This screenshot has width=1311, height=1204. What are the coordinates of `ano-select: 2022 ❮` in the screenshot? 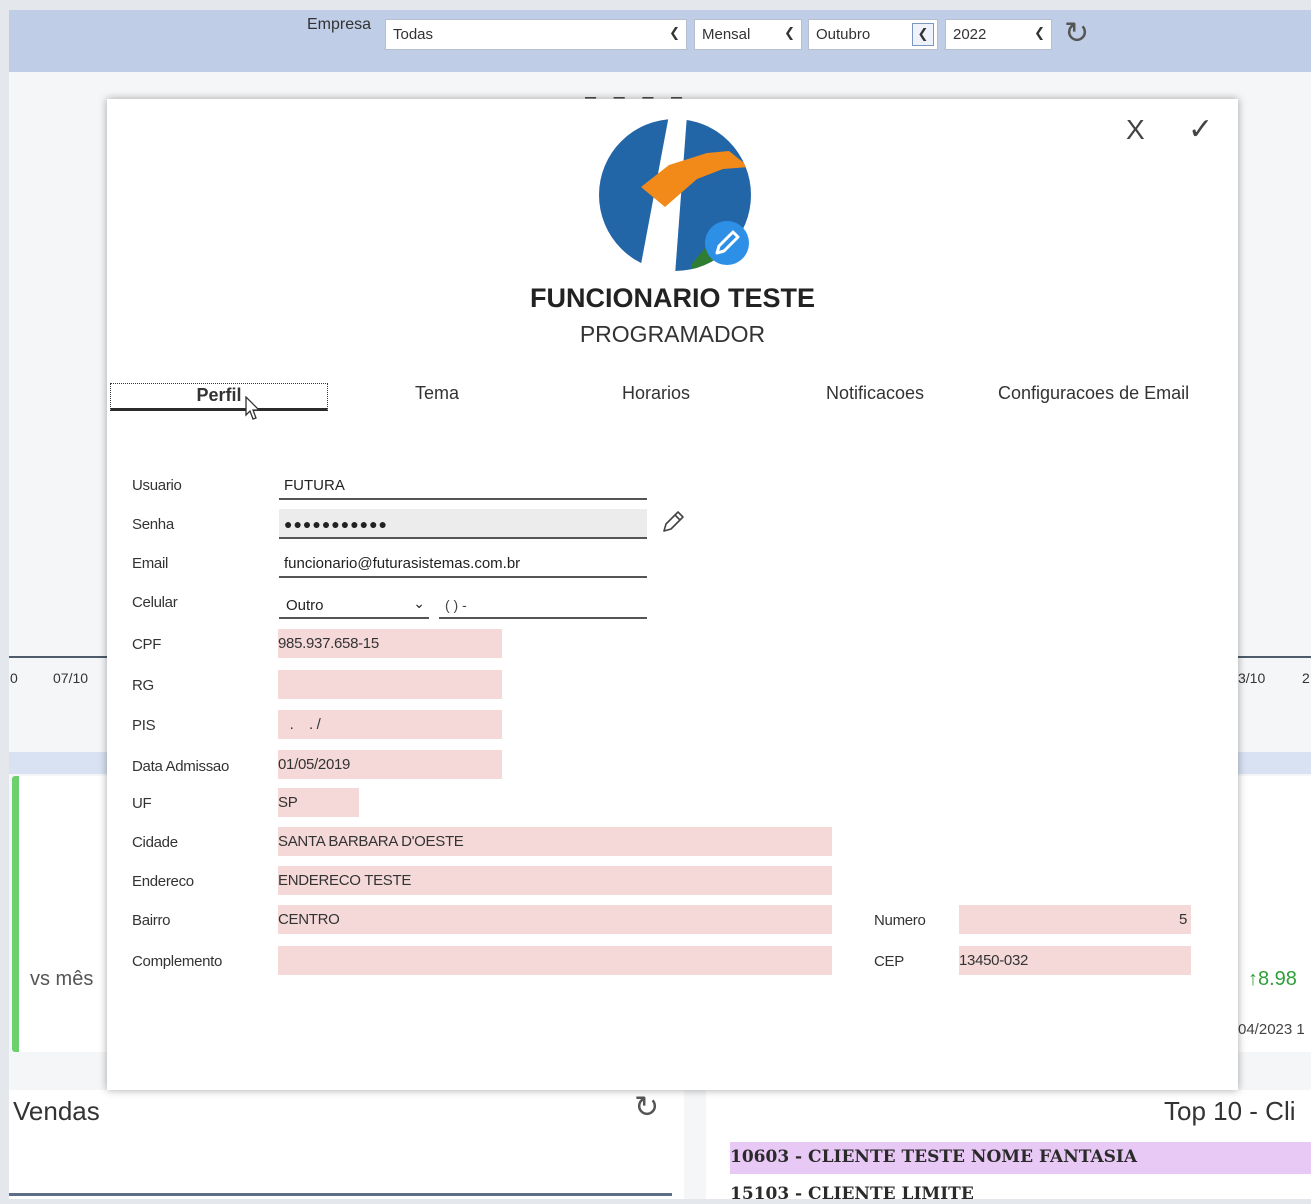 It's located at (998, 34).